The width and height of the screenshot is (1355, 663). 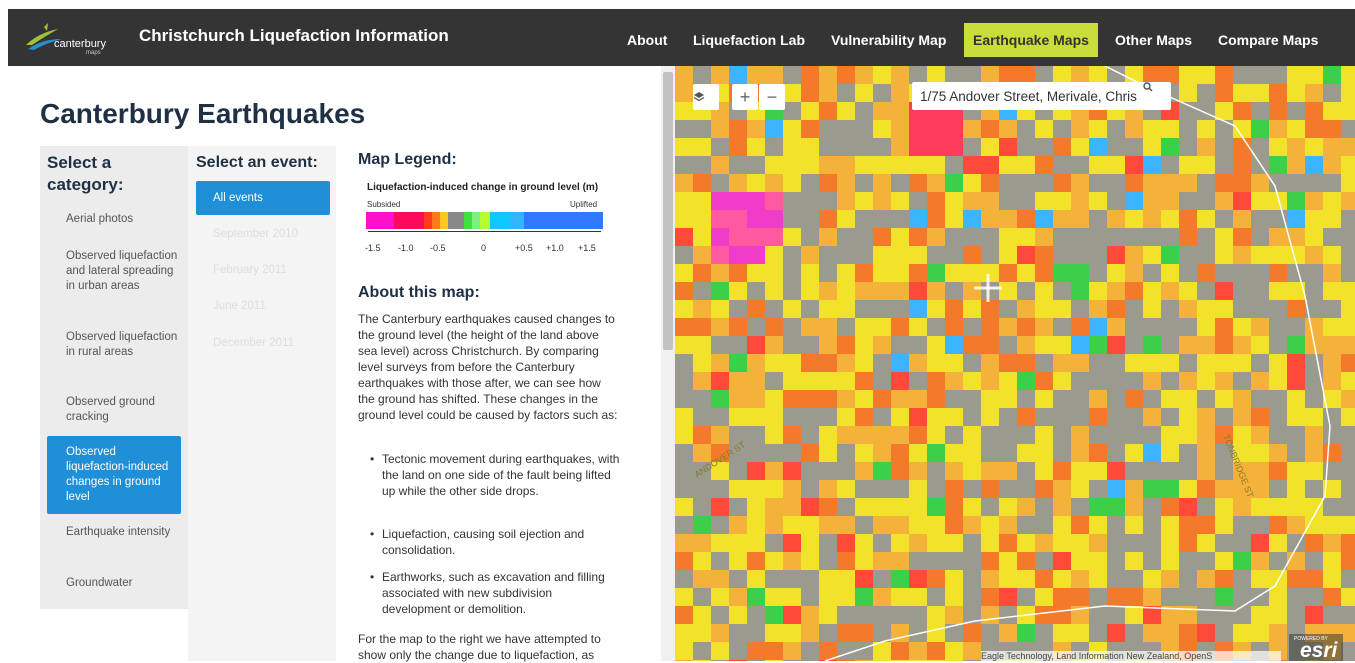 I want to click on search-button, so click(x=1157, y=96).